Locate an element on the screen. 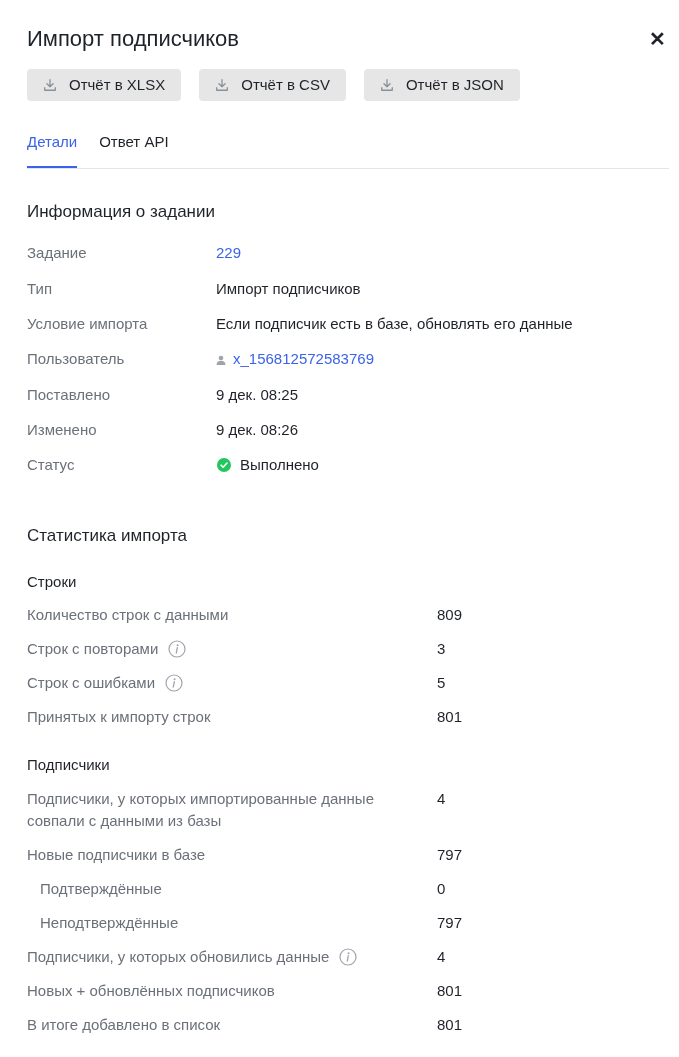 Image resolution: width=679 pixels, height=1057 pixels. info-label: Изменено is located at coordinates (62, 429).